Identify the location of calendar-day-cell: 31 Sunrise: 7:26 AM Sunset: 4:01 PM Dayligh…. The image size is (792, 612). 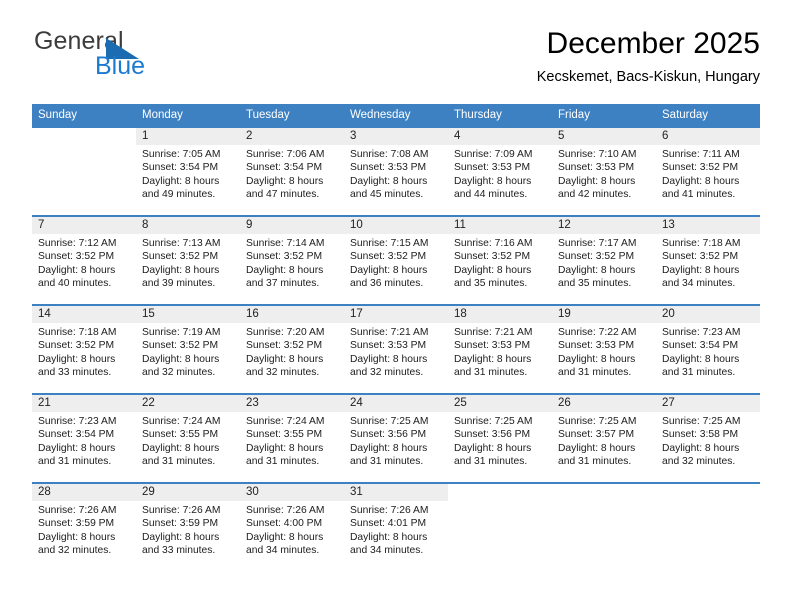
(396, 527).